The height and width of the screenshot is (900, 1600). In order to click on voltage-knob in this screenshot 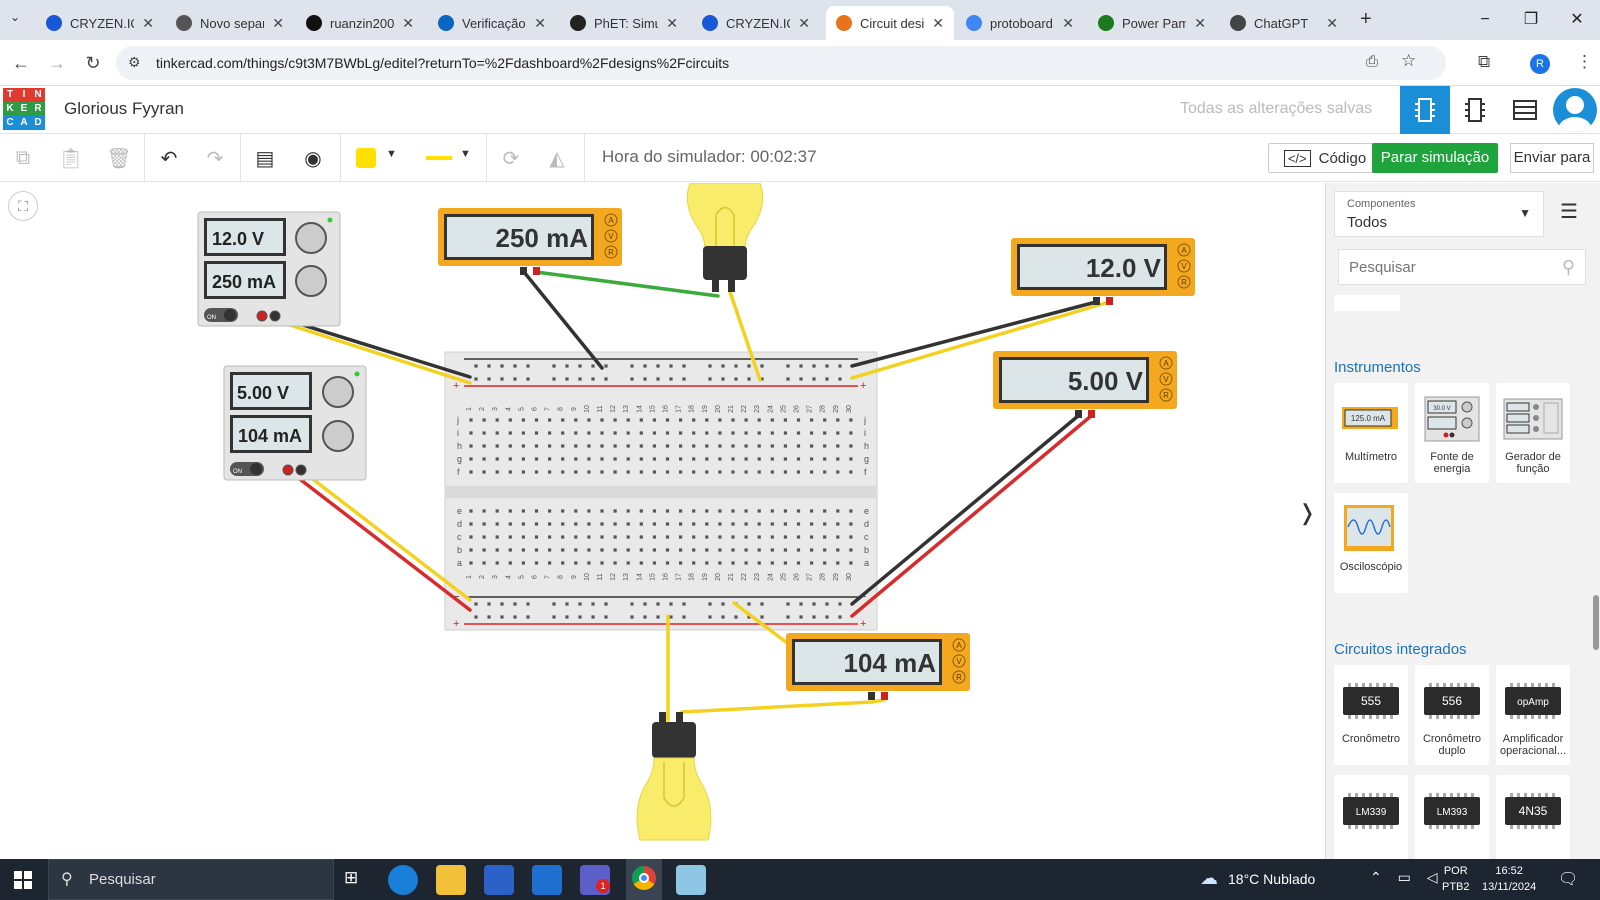, I will do `click(311, 238)`.